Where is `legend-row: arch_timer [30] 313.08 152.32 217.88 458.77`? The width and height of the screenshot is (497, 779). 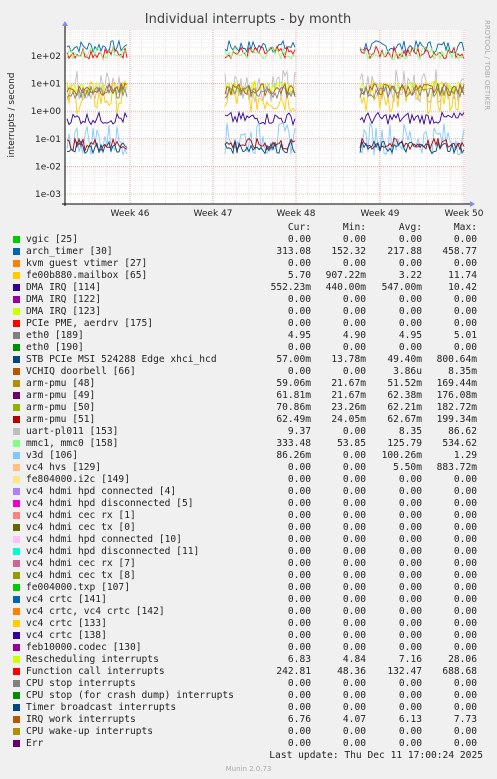
legend-row: arch_timer [30] 313.08 152.32 217.88 458.77 is located at coordinates (248, 252).